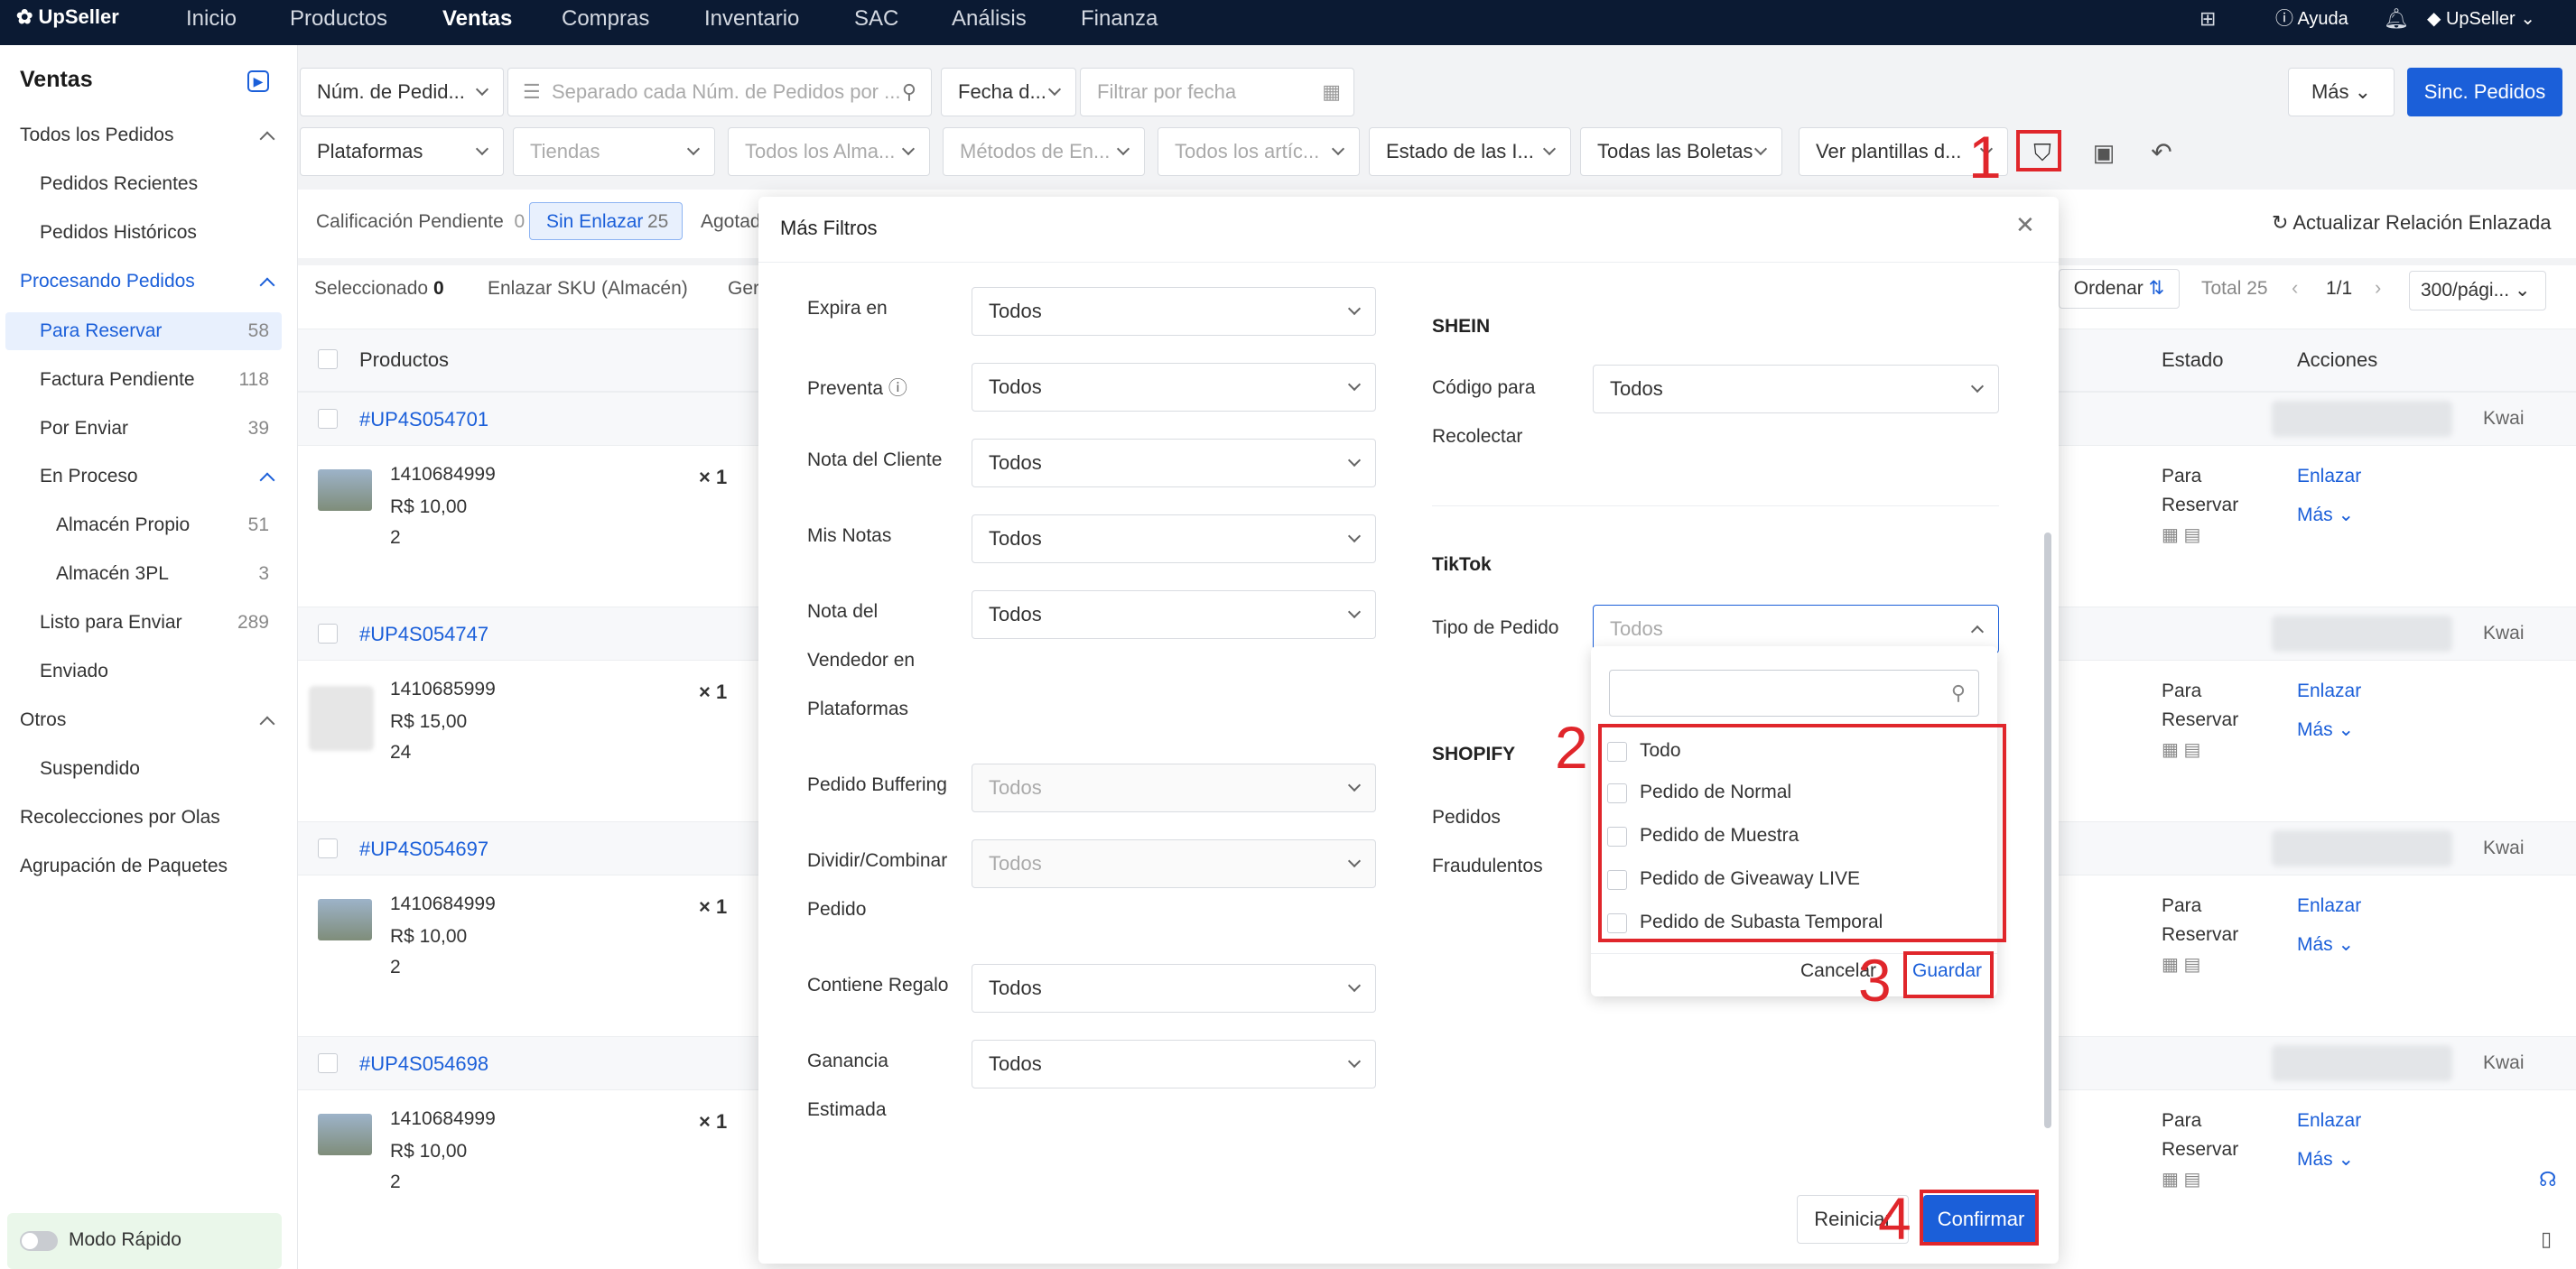 The height and width of the screenshot is (1269, 2576). Describe the element at coordinates (2484, 92) in the screenshot. I see `sync-orders-button: Sinc. Pedidos` at that location.